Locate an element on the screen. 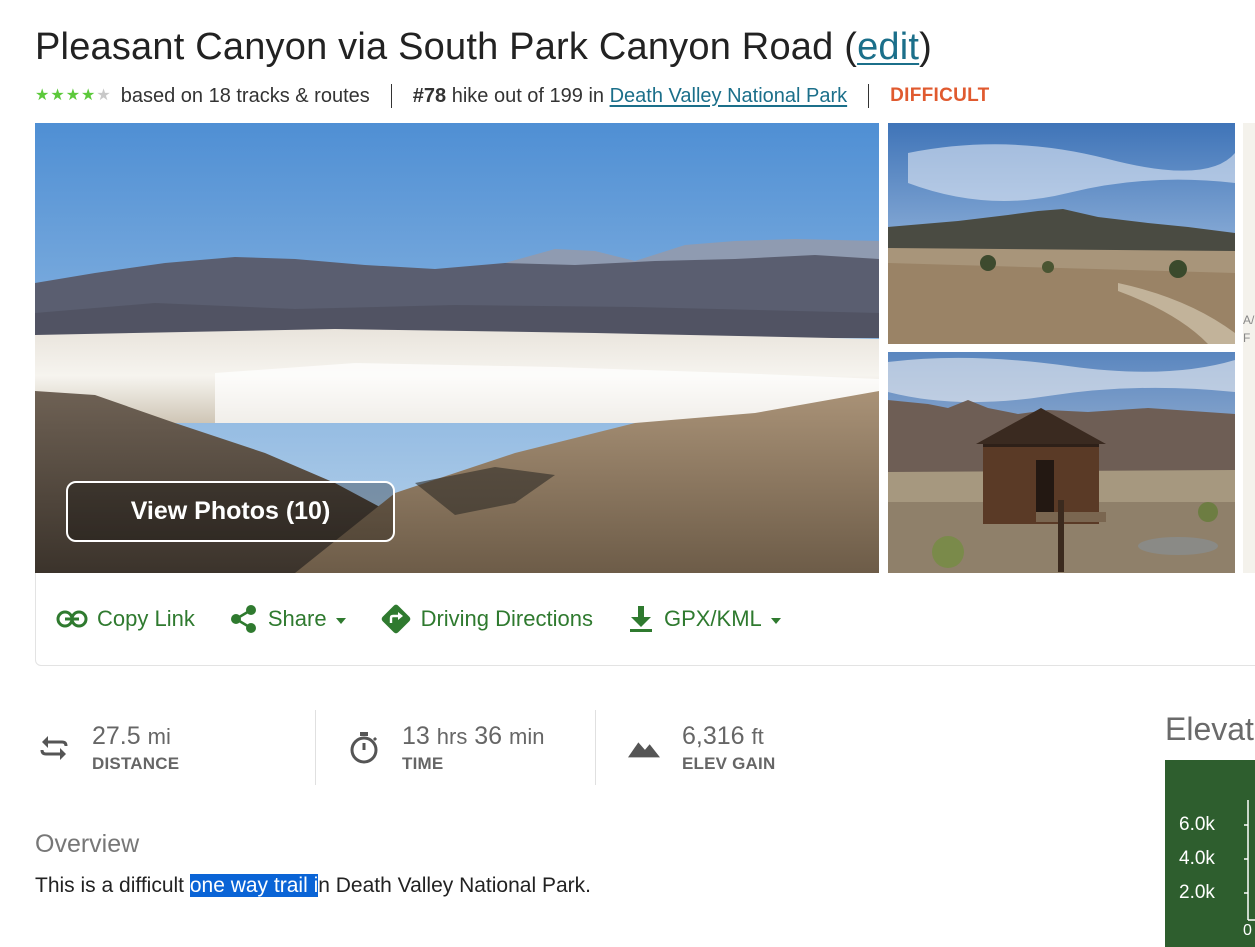 This screenshot has height=947, width=1255. time-hours: 13 is located at coordinates (416, 735).